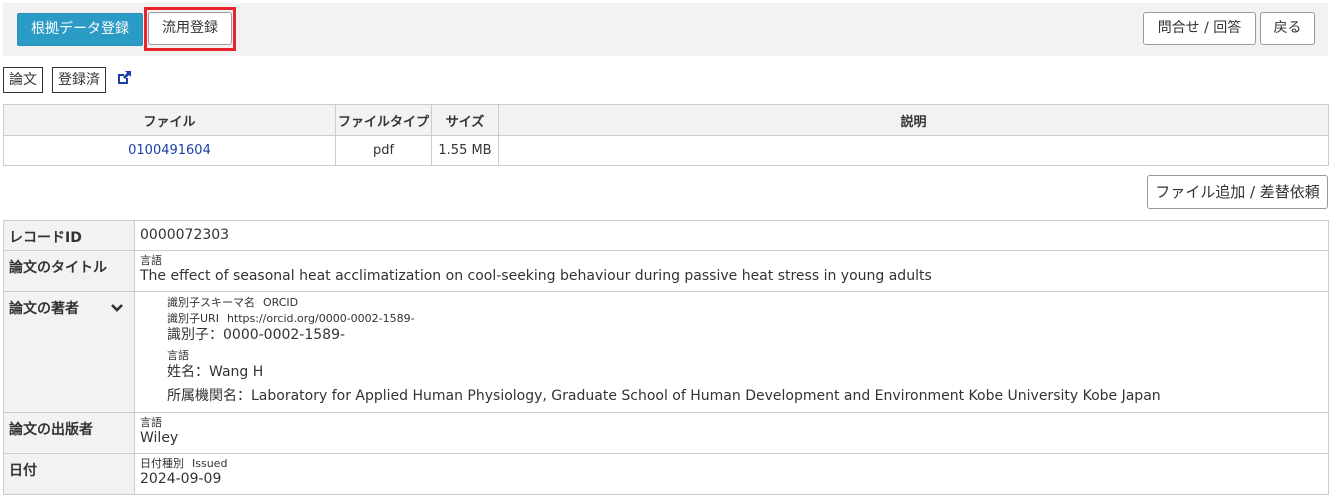  What do you see at coordinates (210, 463) in the screenshot?
I see `date-type-value: Issued` at bounding box center [210, 463].